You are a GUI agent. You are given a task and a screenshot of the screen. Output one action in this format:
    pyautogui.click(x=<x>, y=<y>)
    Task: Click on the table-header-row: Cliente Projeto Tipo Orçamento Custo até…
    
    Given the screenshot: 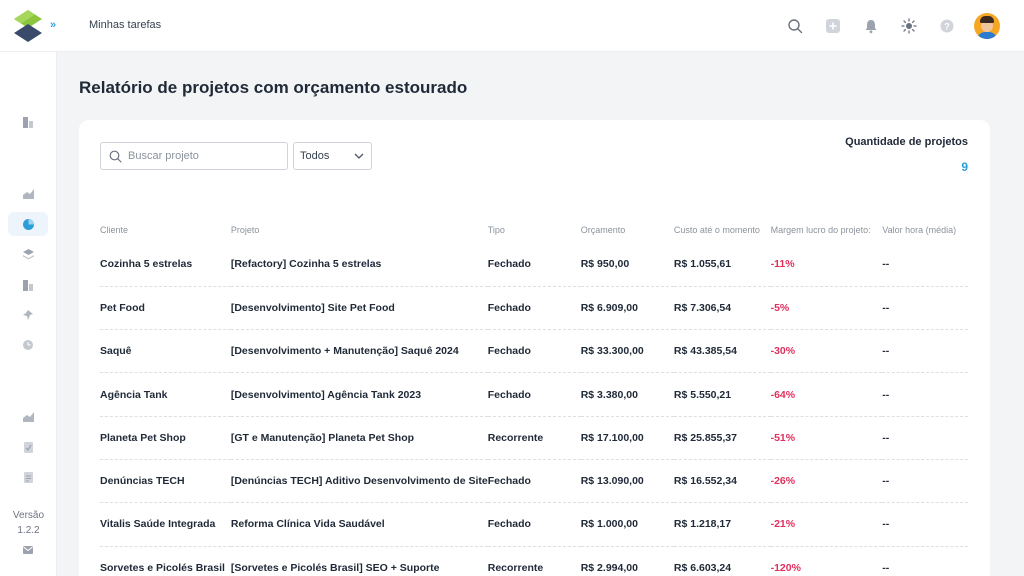 What is the action you would take?
    pyautogui.click(x=534, y=230)
    